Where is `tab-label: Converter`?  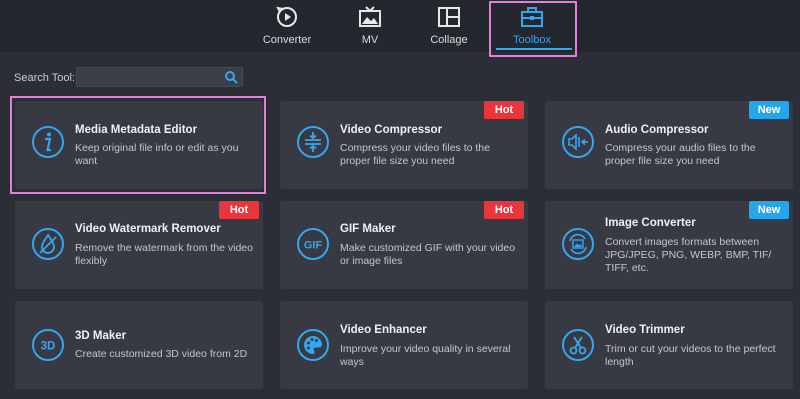 tab-label: Converter is located at coordinates (287, 40).